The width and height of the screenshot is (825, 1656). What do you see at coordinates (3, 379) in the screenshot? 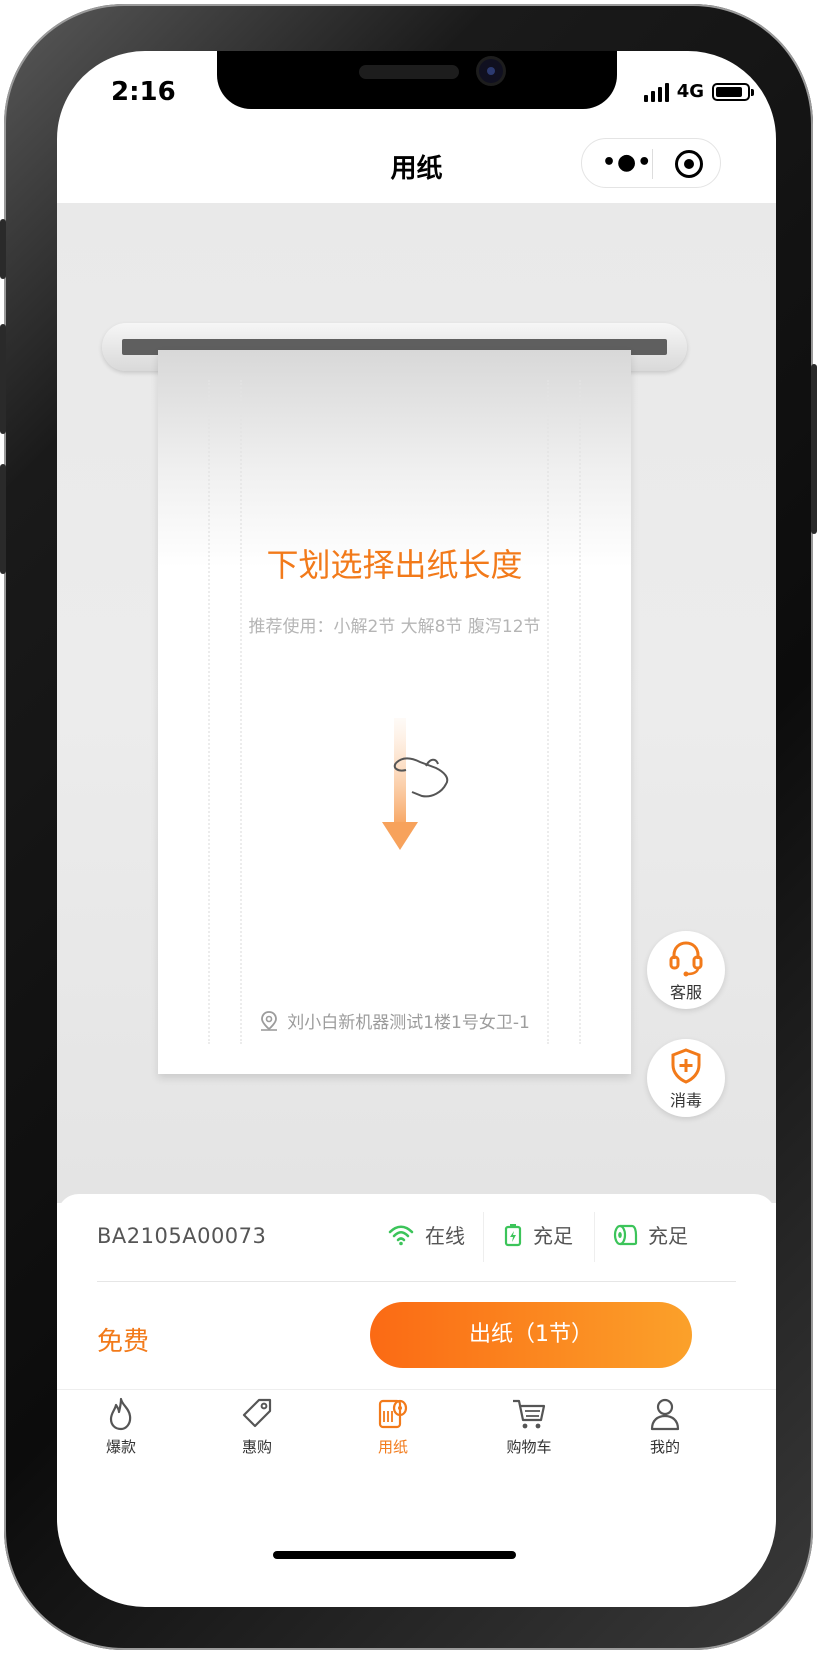
I see `volume-up-button` at bounding box center [3, 379].